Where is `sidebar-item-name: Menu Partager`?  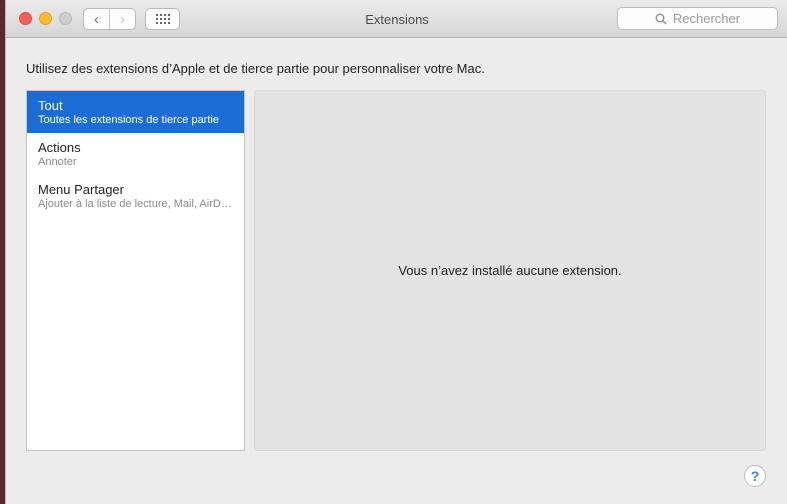
sidebar-item-name: Menu Partager is located at coordinates (81, 189).